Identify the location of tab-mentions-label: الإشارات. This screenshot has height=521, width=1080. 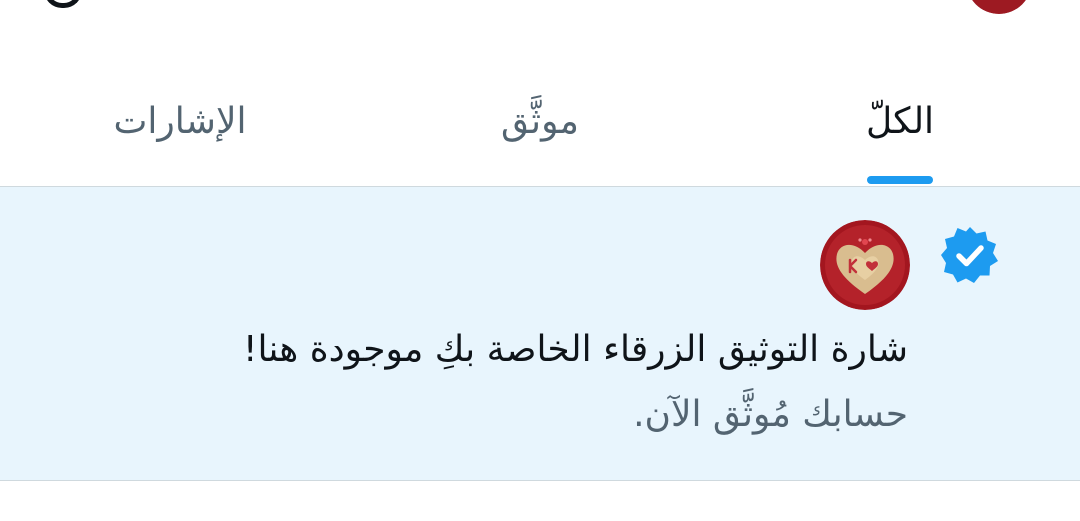
(180, 121).